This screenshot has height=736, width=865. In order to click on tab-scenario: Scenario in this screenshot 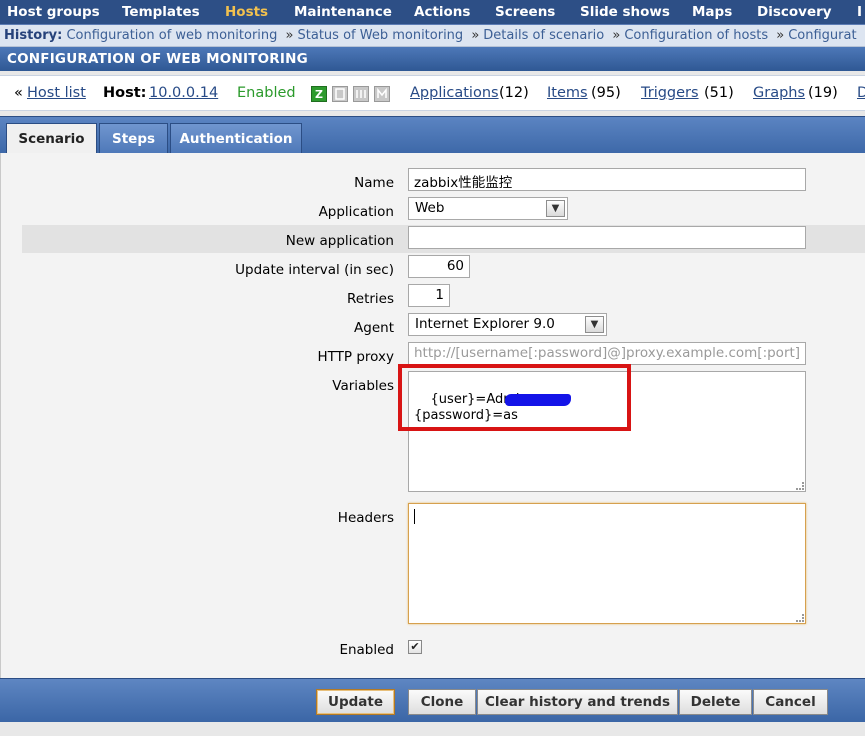, I will do `click(51, 139)`.